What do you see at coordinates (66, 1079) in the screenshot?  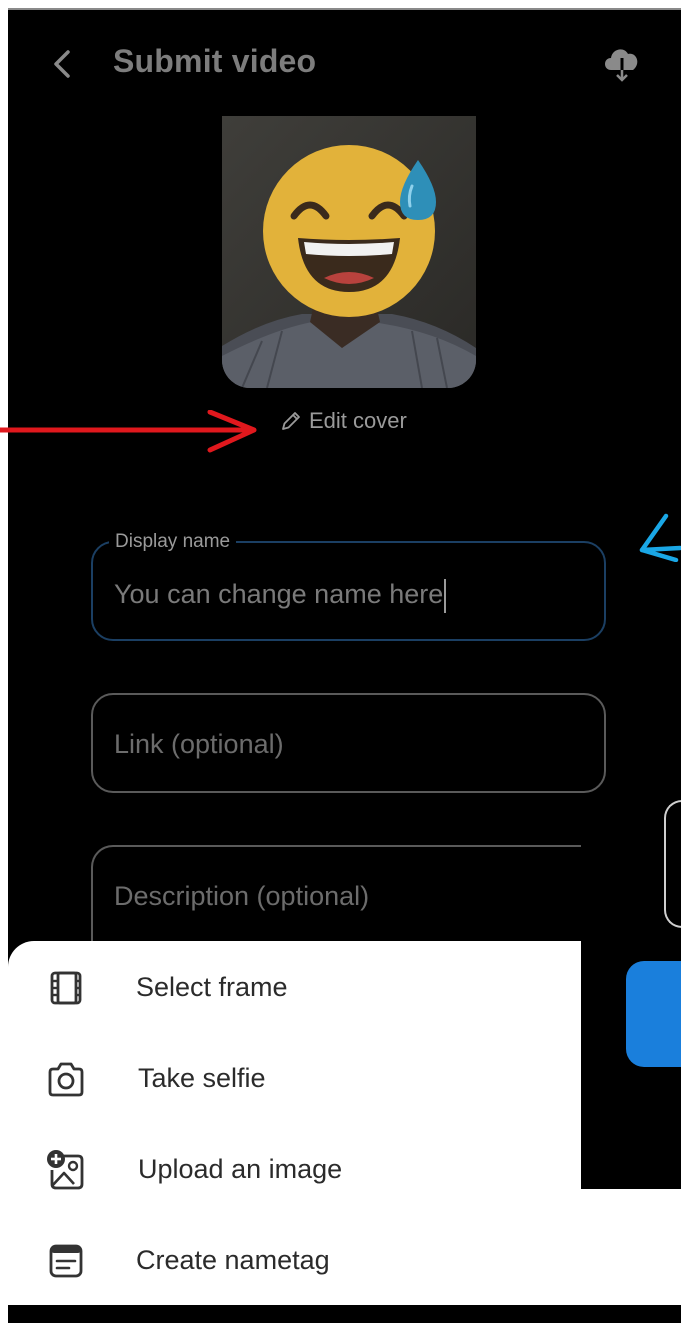 I see `camera-icon` at bounding box center [66, 1079].